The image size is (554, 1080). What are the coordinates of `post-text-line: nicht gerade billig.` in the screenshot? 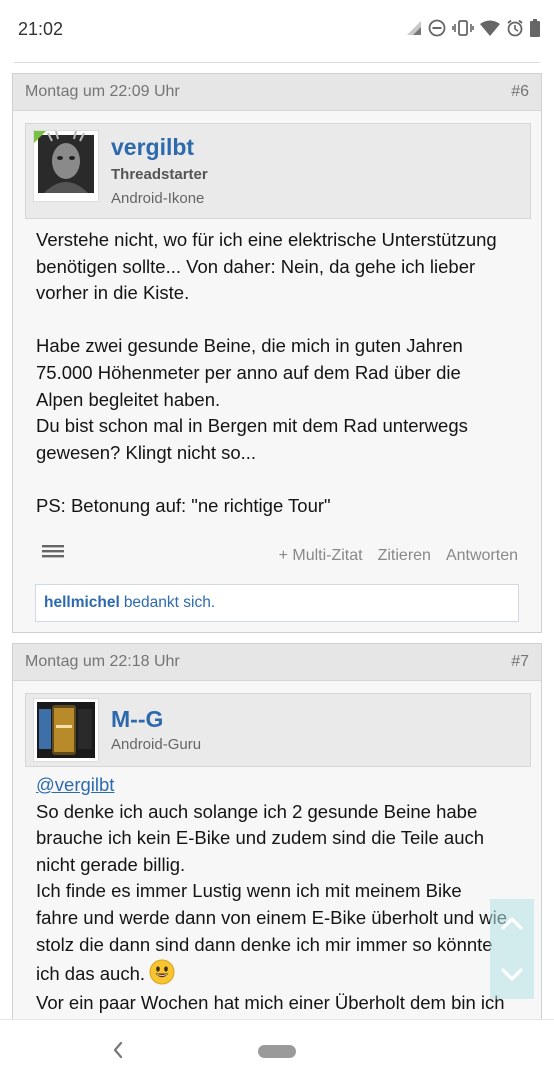 It's located at (111, 864).